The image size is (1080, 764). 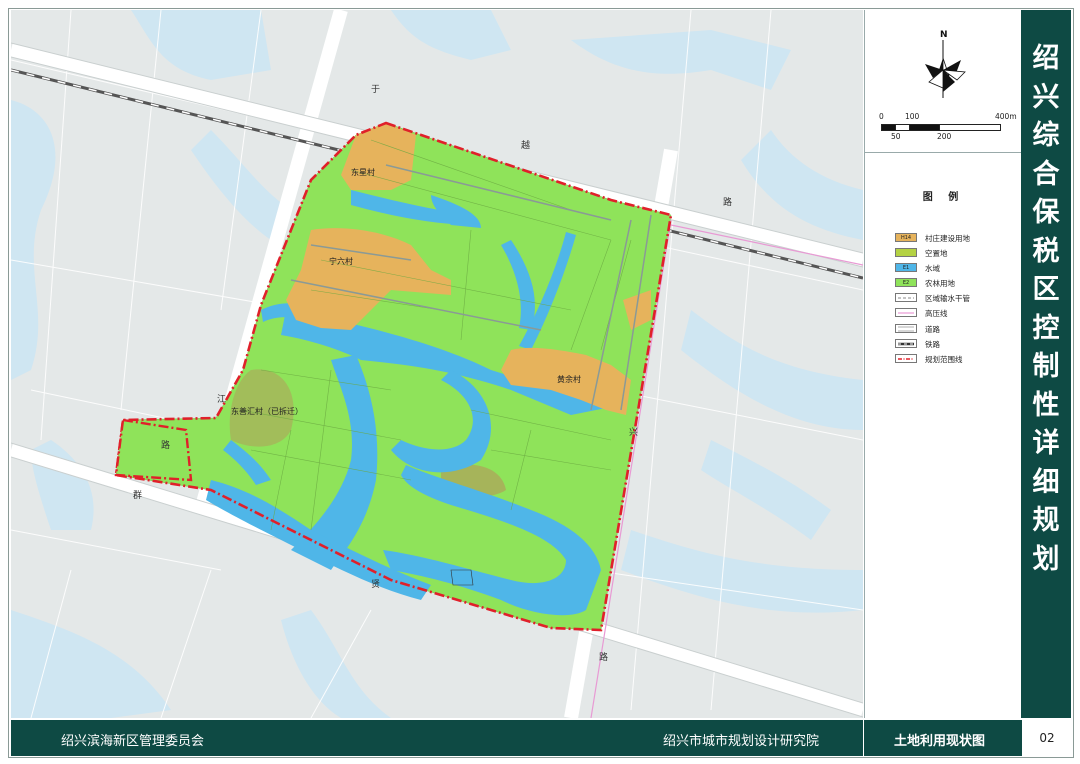 What do you see at coordinates (1046, 289) in the screenshot?
I see `title-char: 区` at bounding box center [1046, 289].